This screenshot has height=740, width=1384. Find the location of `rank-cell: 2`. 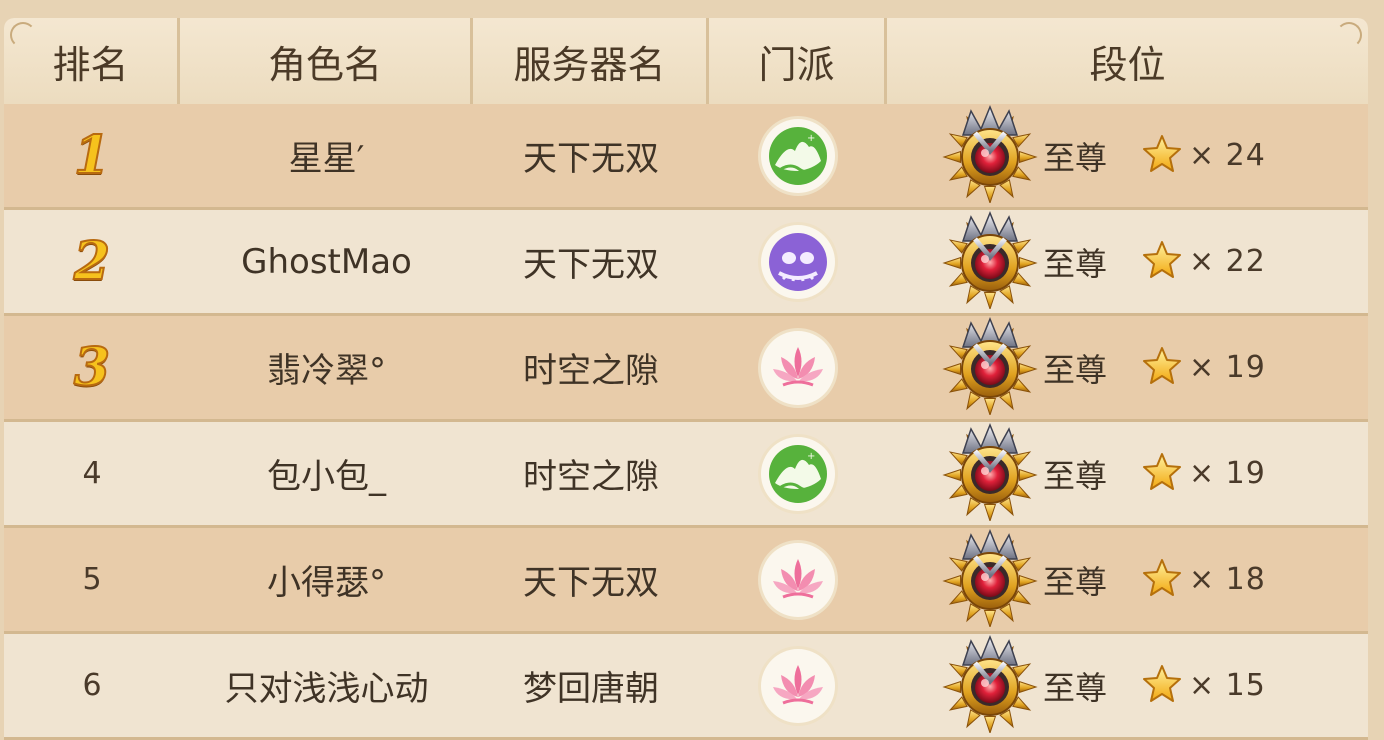

rank-cell: 2 is located at coordinates (92, 261).